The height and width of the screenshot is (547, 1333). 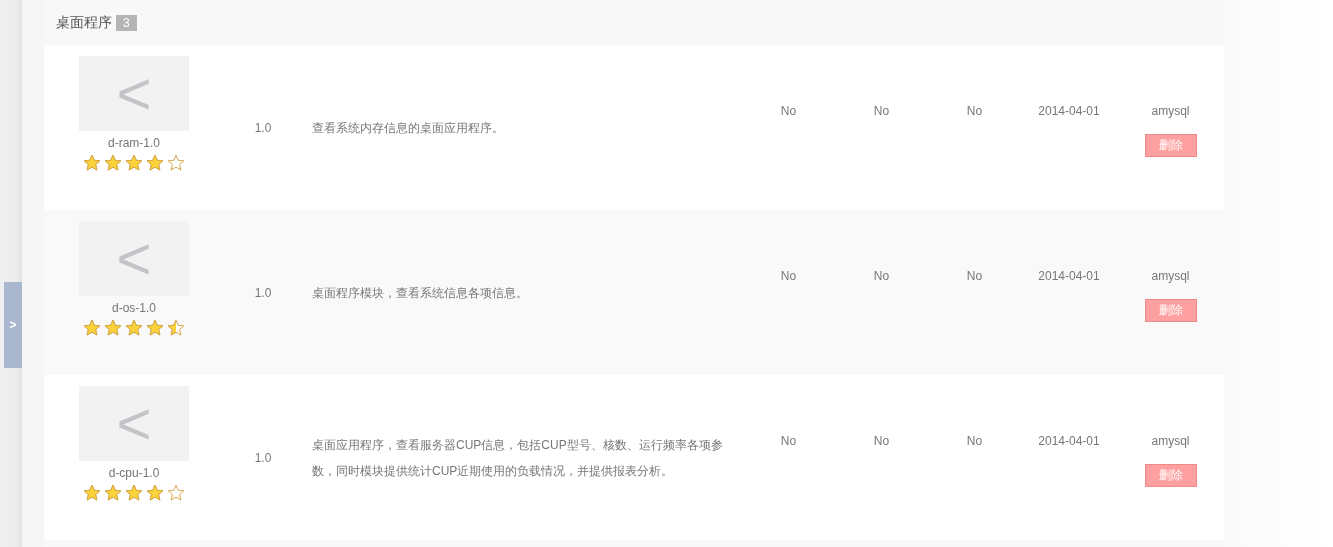 I want to click on description-text: 查看系统内存信息的桌面应用程序。, so click(x=408, y=128).